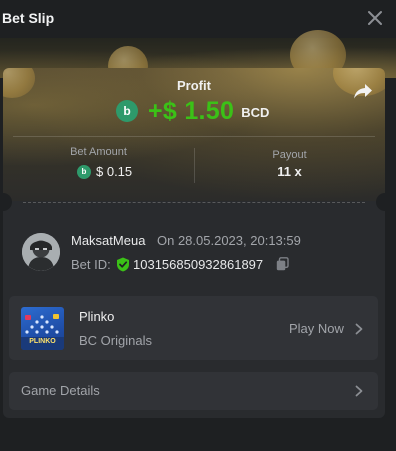 Image resolution: width=396 pixels, height=451 pixels. Describe the element at coordinates (229, 240) in the screenshot. I see `bet-datetime: On 28.05.2023, 20:13:59` at that location.